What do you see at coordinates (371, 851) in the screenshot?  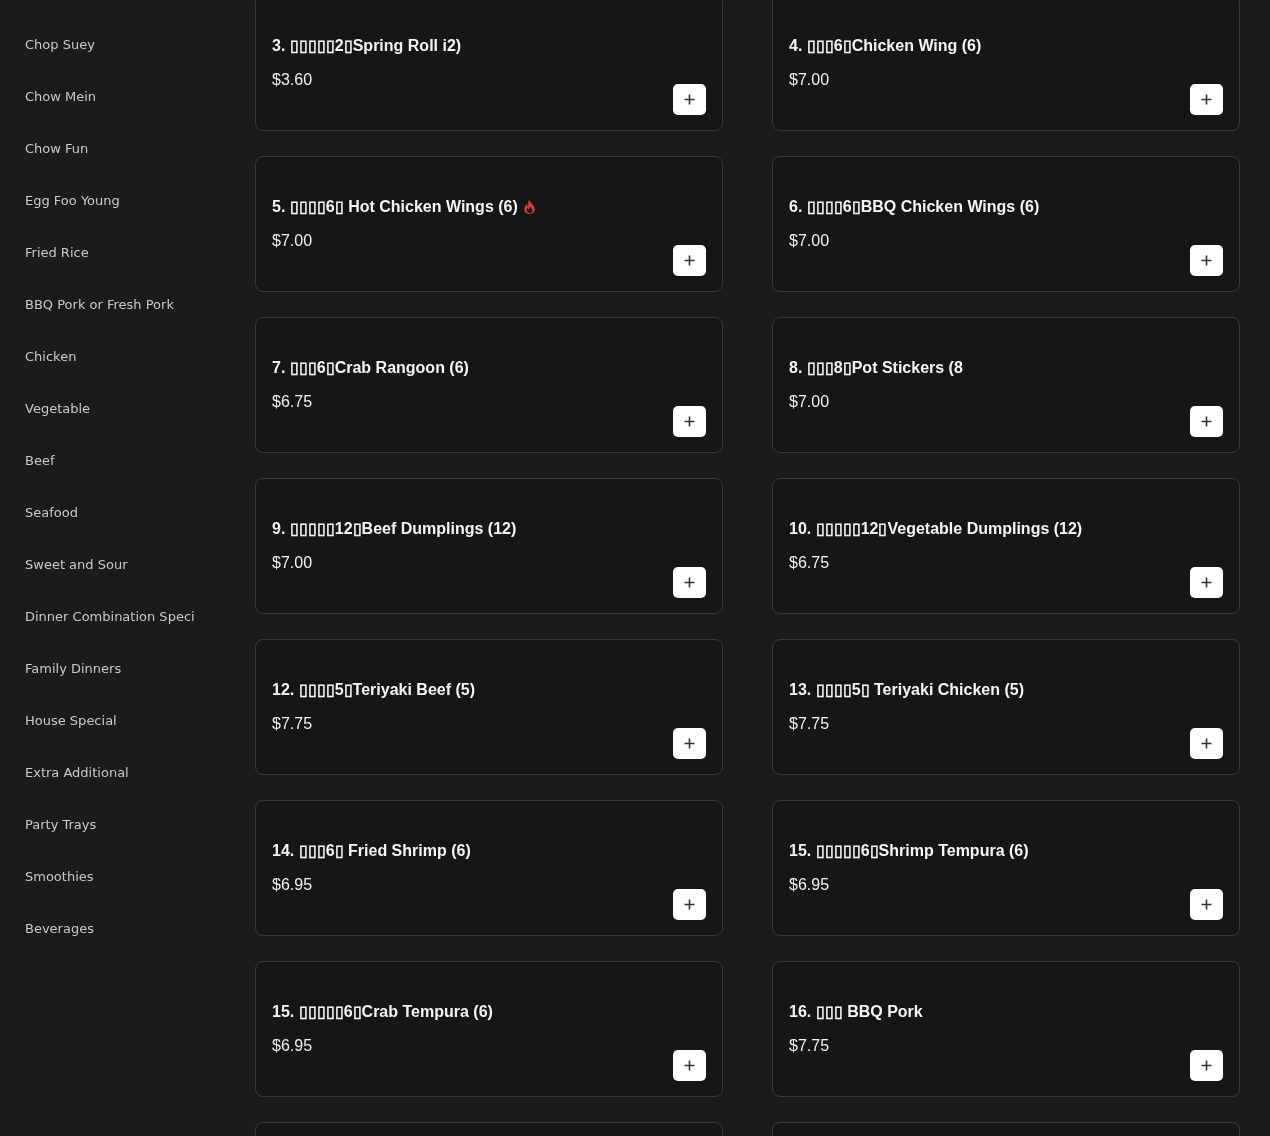 I see `dish-name: 14. ▯▯▯6▯ Fried Shrimp (6)` at bounding box center [371, 851].